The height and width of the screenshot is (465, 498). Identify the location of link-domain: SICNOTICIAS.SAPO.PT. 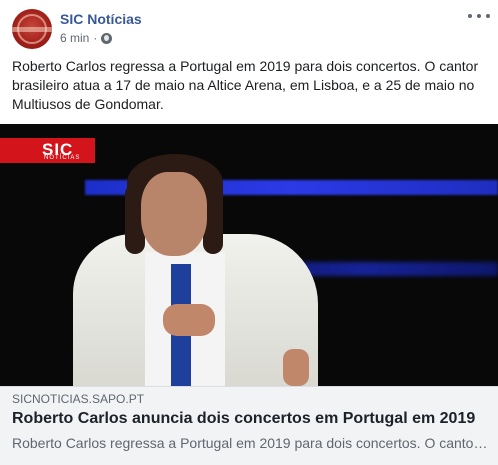
(78, 399).